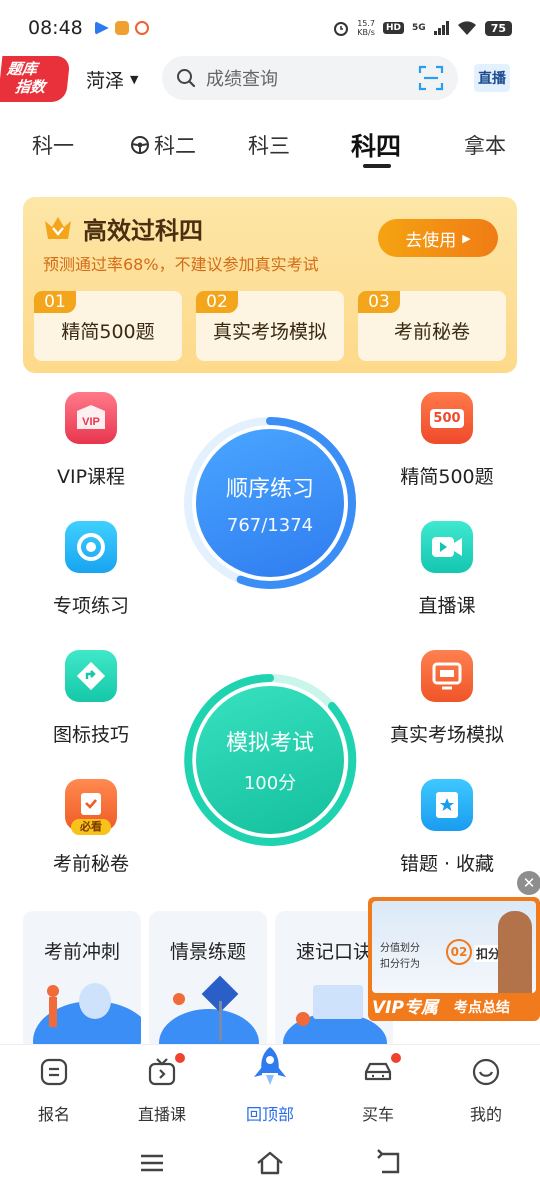 This screenshot has width=540, height=1194. I want to click on card-scenario: 情景练题, so click(208, 981).